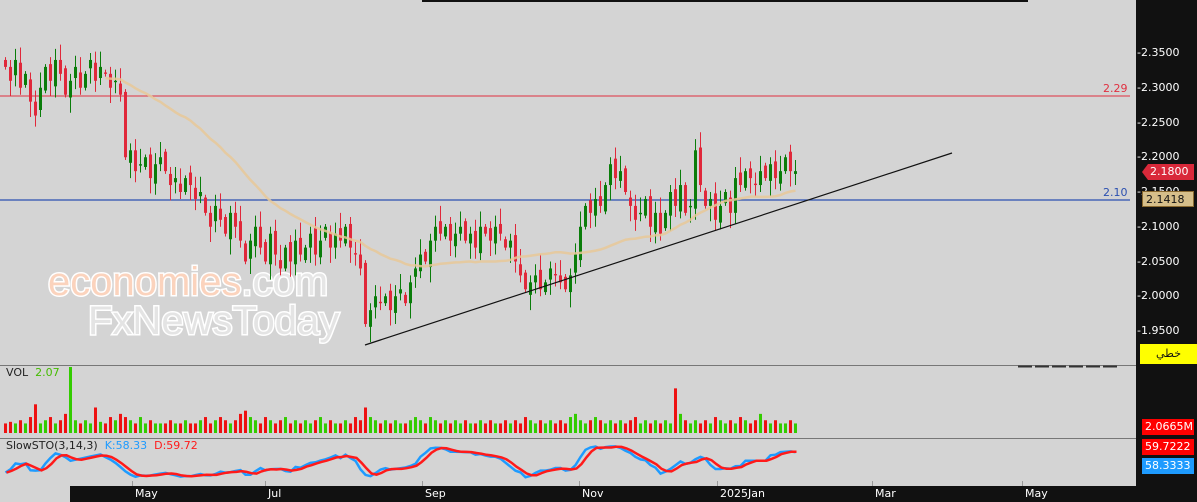 This screenshot has height=502, width=1197. What do you see at coordinates (1158, 52) in the screenshot?
I see `price-tick-label: -2.3500` at bounding box center [1158, 52].